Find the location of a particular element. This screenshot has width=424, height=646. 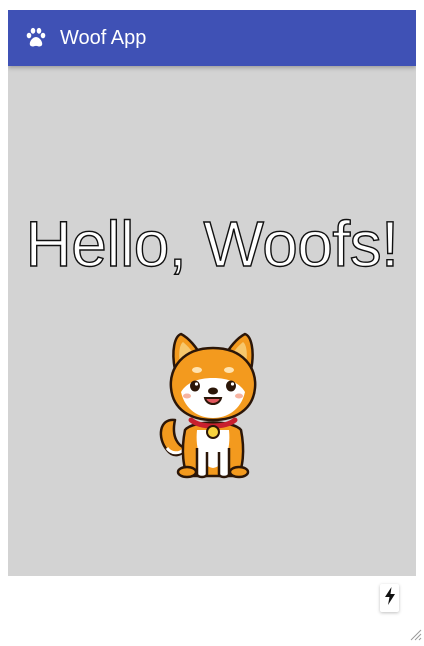

resize-handle is located at coordinates (415, 634).